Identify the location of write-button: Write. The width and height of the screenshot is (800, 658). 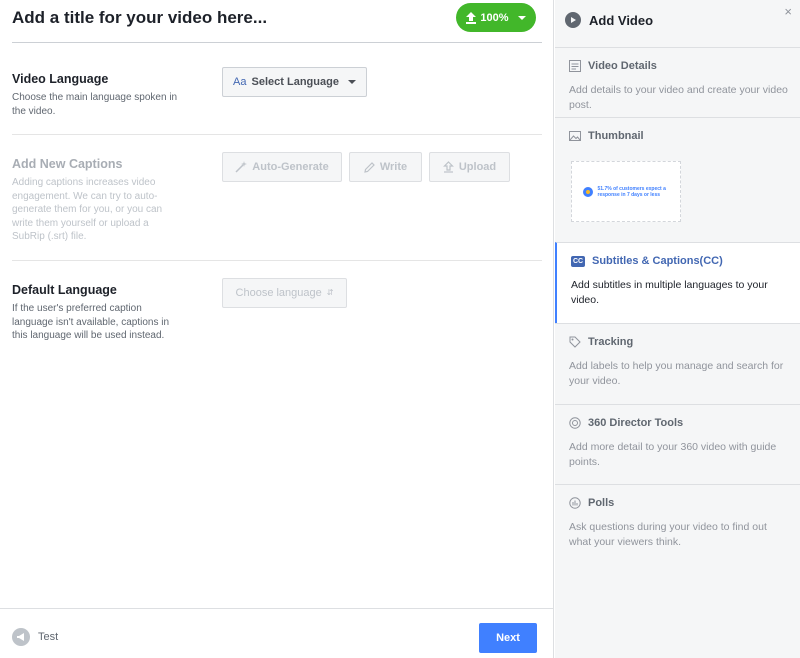
(385, 167).